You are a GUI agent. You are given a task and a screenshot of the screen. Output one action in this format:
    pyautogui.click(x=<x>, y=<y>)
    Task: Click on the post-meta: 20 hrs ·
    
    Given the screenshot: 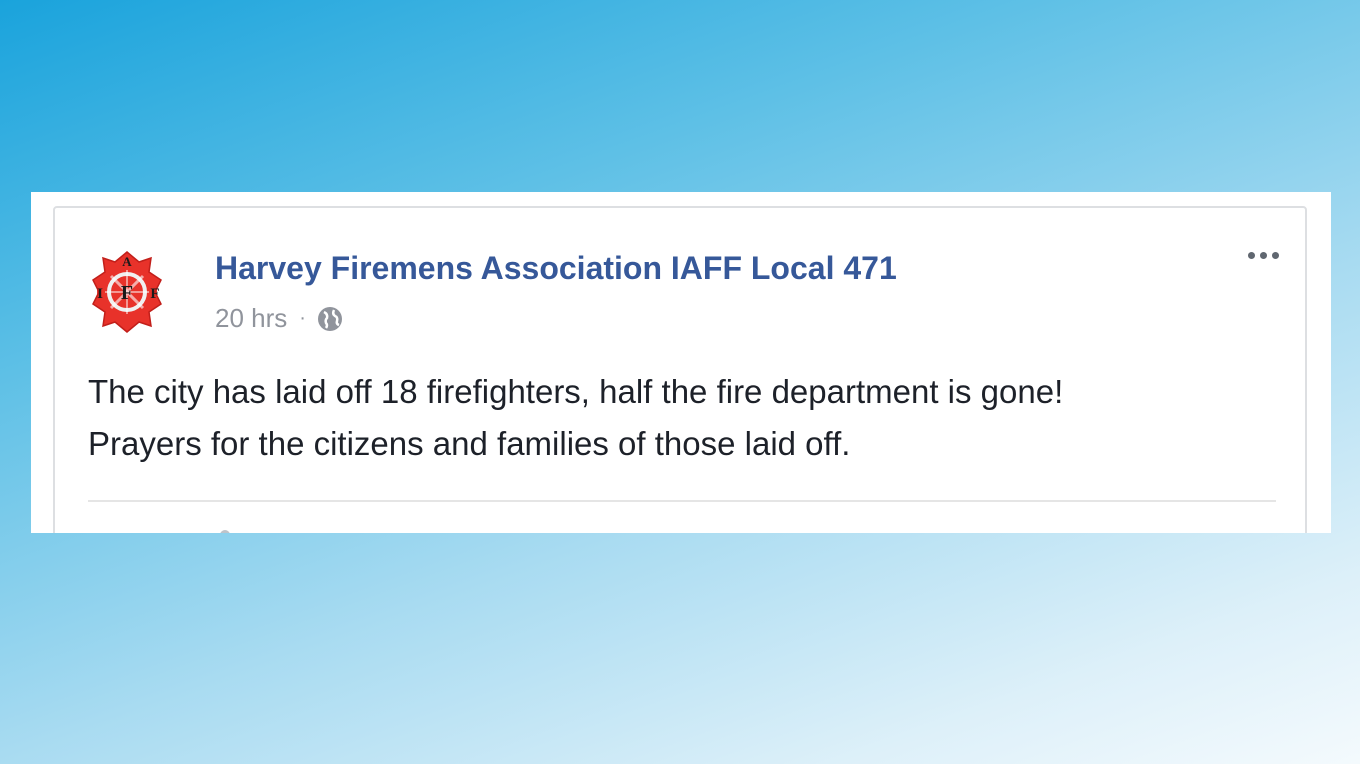 What is the action you would take?
    pyautogui.click(x=279, y=318)
    